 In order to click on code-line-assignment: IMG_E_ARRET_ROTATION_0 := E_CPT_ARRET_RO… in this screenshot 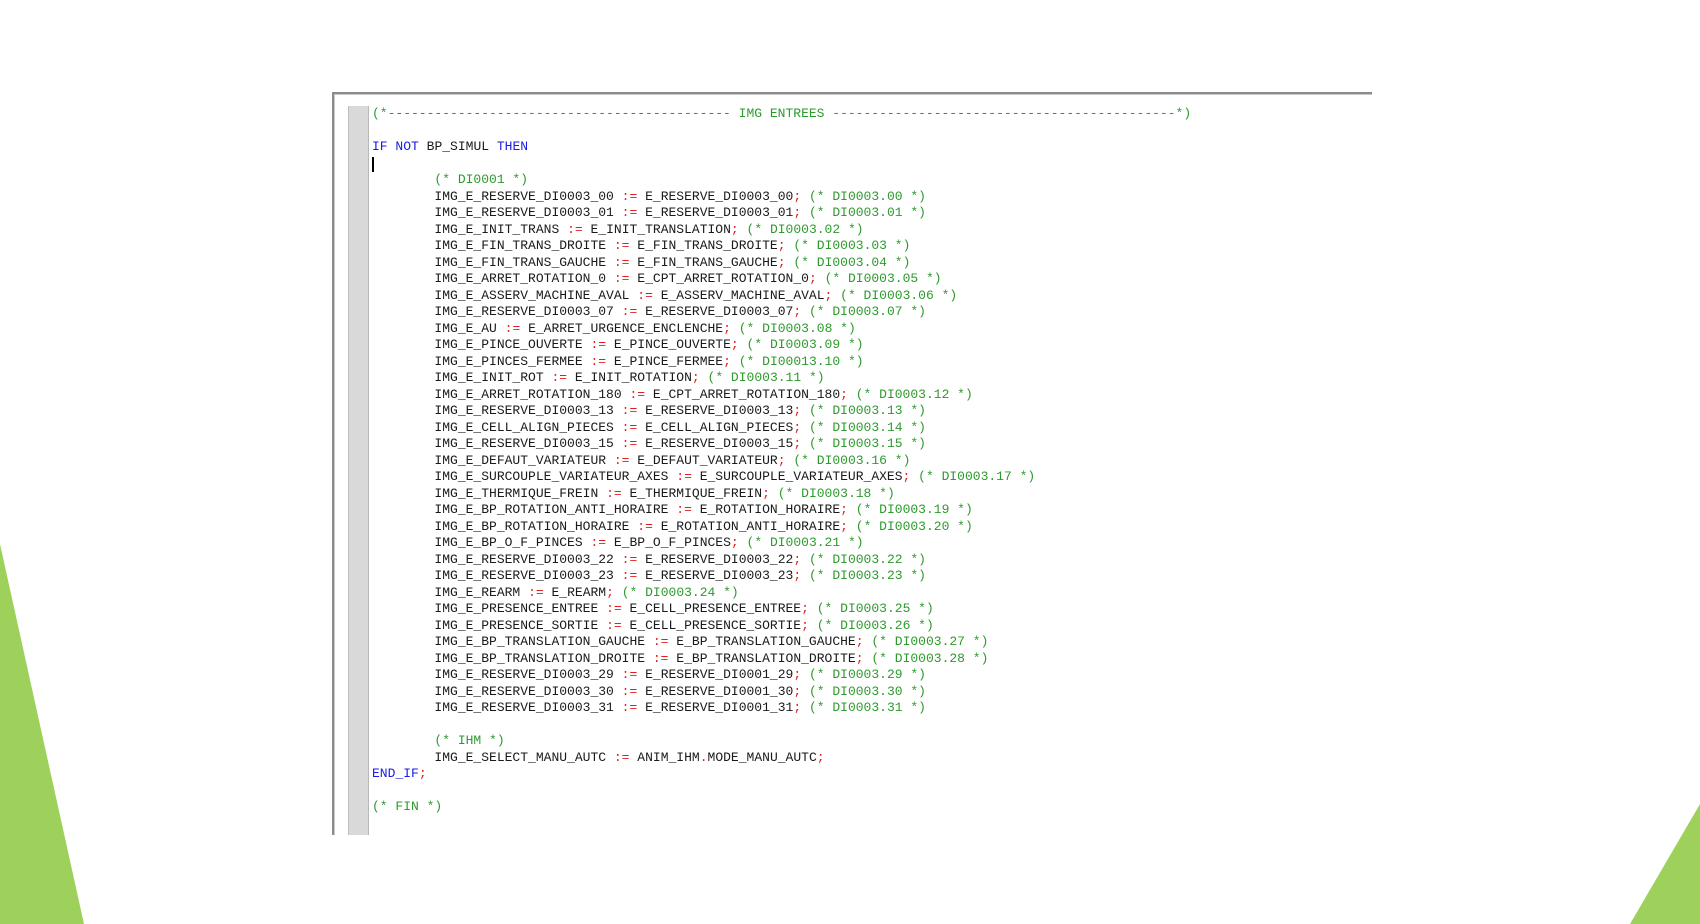, I will do `click(872, 279)`.